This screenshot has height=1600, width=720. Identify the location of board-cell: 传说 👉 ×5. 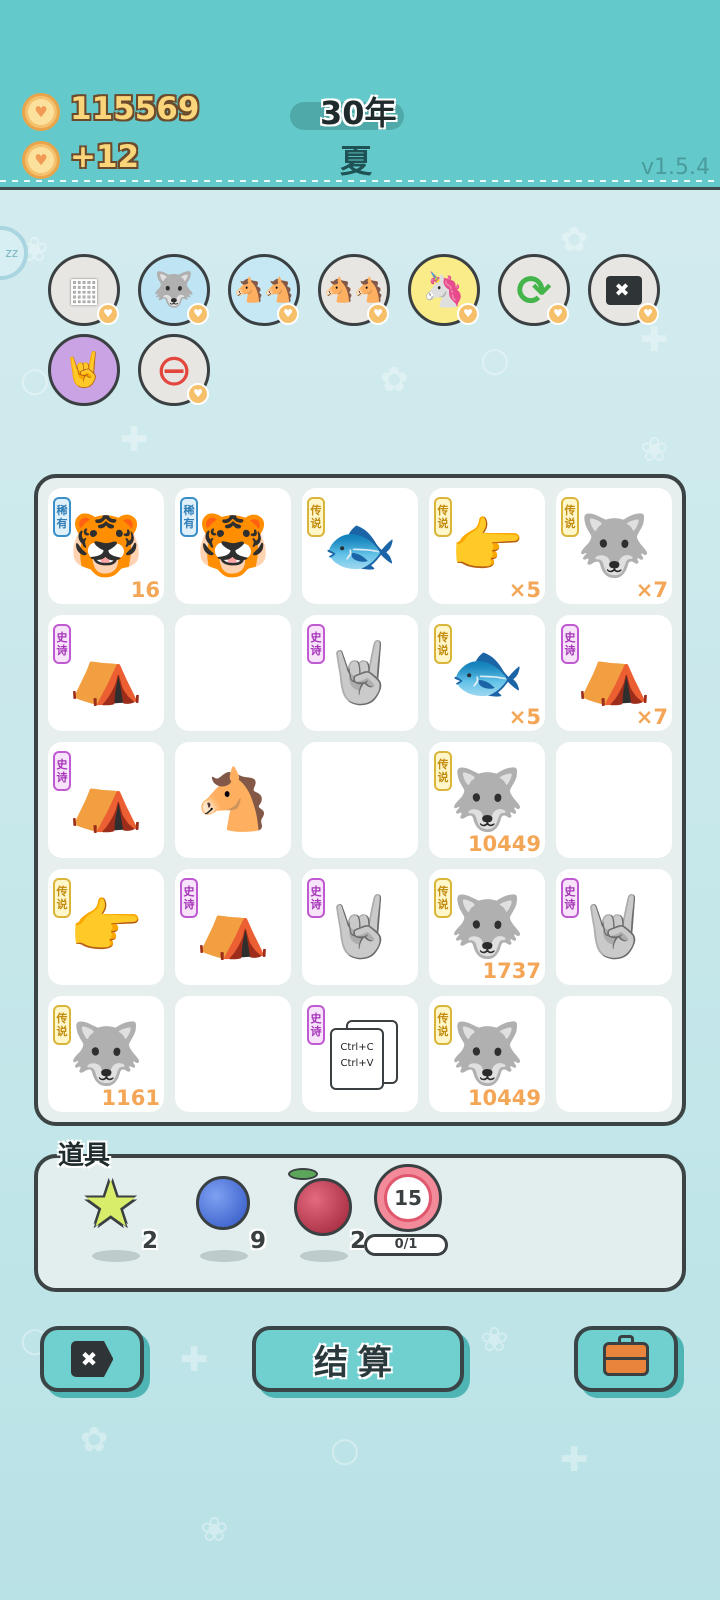
(487, 546).